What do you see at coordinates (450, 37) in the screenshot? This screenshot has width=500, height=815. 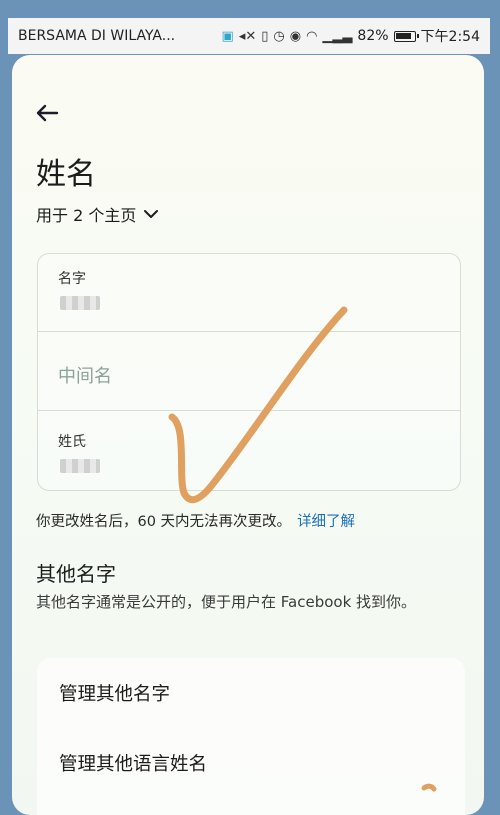 I see `clock: 下午2:54` at bounding box center [450, 37].